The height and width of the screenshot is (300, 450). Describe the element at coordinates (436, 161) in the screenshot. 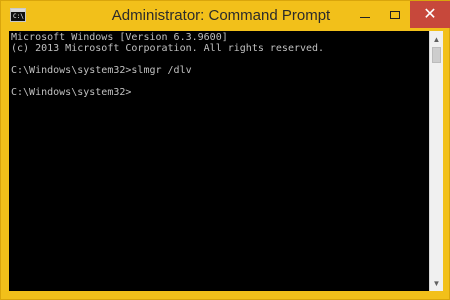

I see `vertical-scrollbar: ▲ ▼` at that location.